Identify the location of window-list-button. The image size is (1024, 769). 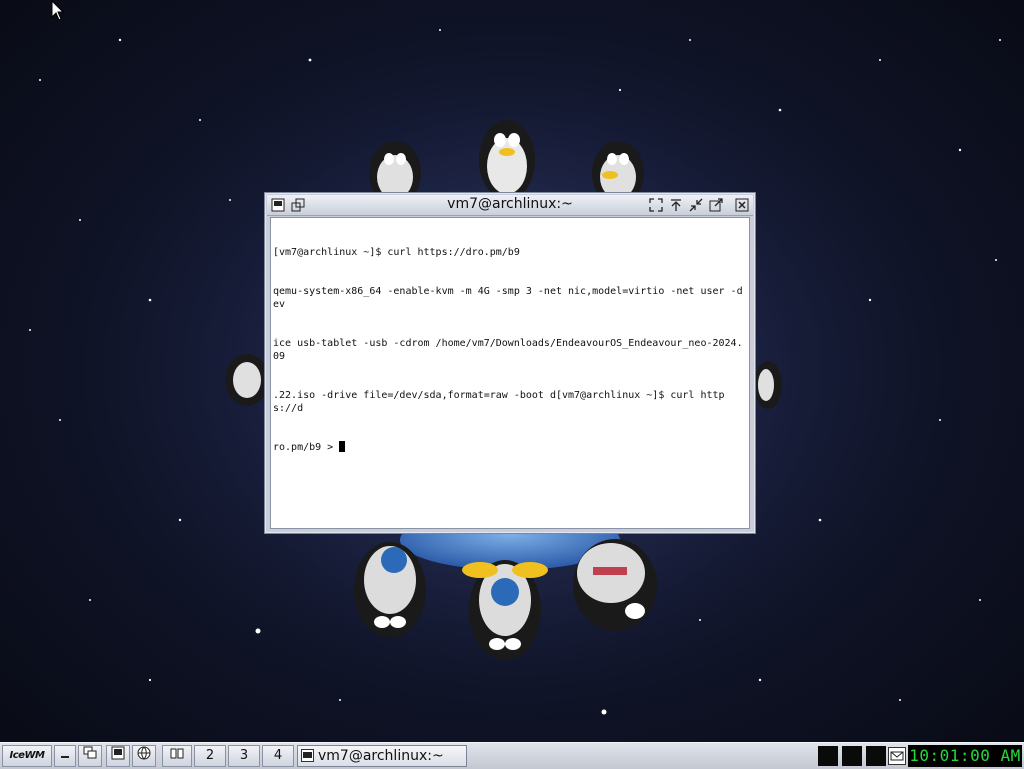
(90, 756).